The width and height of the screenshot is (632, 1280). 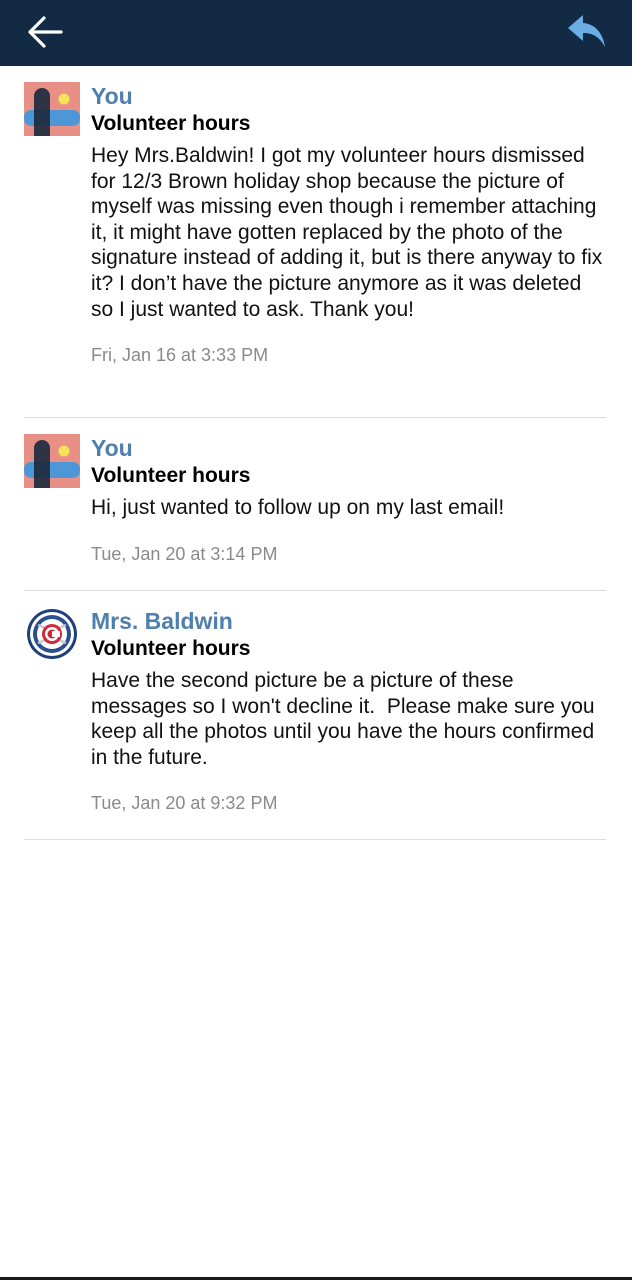 What do you see at coordinates (184, 553) in the screenshot?
I see `message-date: Tue, Jan 20 at 3:14 PM` at bounding box center [184, 553].